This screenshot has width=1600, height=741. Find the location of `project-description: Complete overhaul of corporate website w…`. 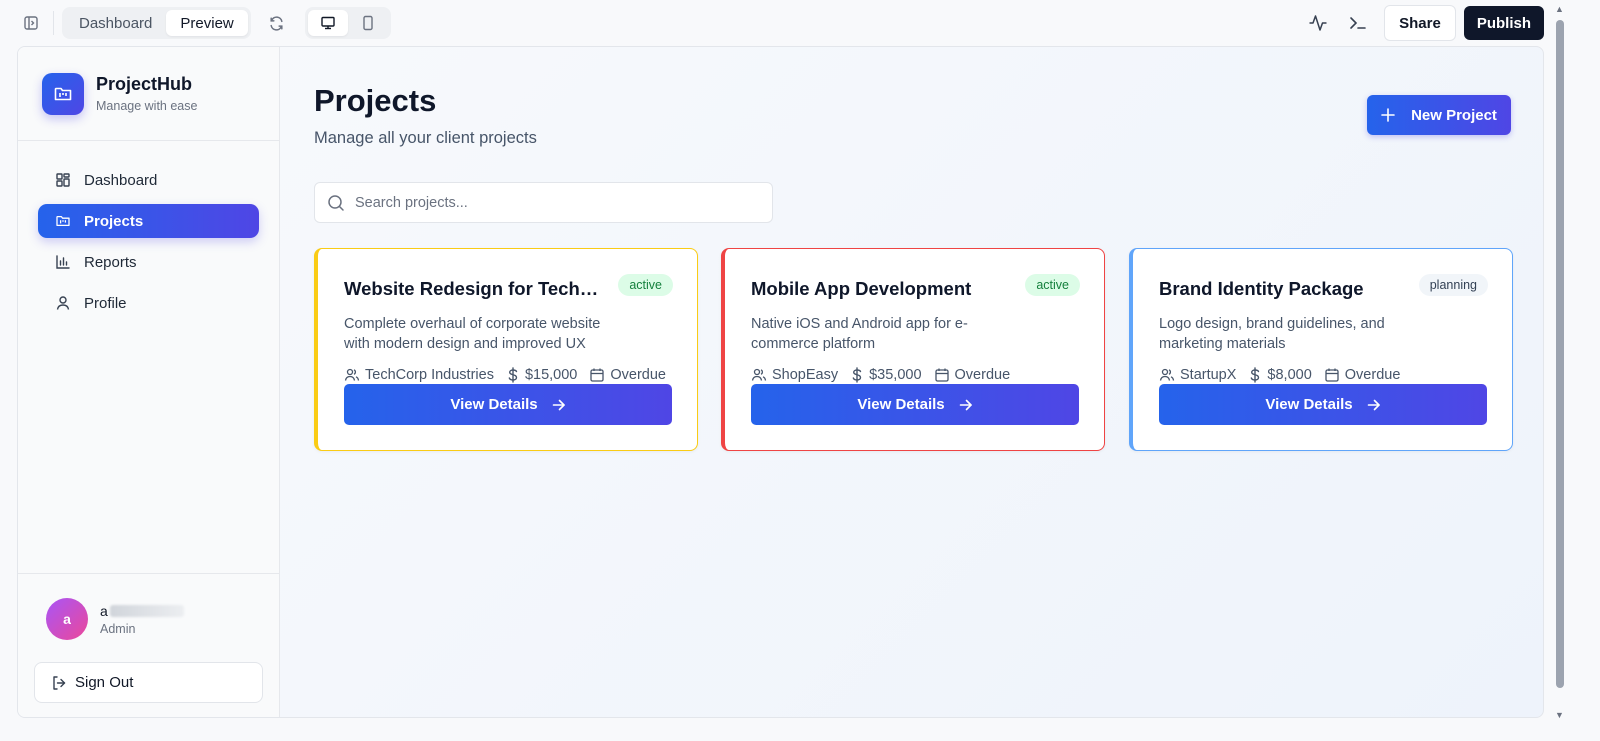

project-description: Complete overhaul of corporate website w… is located at coordinates (472, 334).